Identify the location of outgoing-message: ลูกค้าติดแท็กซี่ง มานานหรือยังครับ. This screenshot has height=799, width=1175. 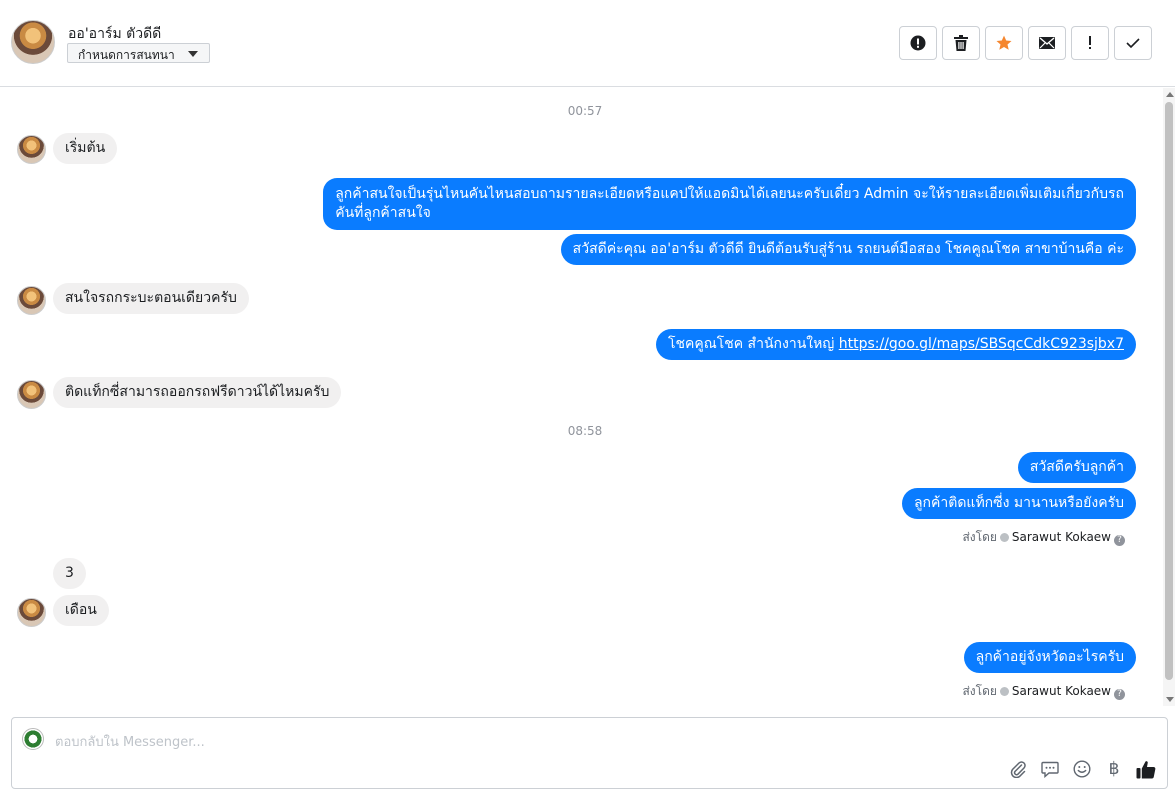
(1018, 503).